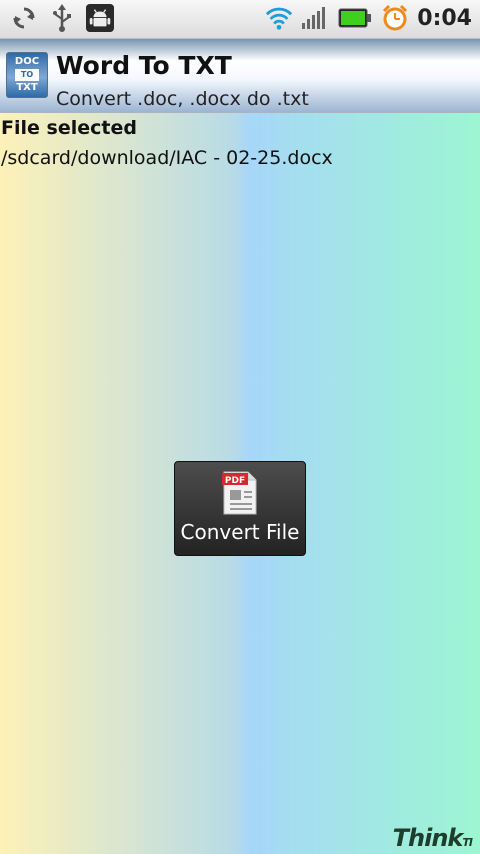  Describe the element at coordinates (182, 99) in the screenshot. I see `app-subtitle: Convert .doc, .docx do .txt` at that location.